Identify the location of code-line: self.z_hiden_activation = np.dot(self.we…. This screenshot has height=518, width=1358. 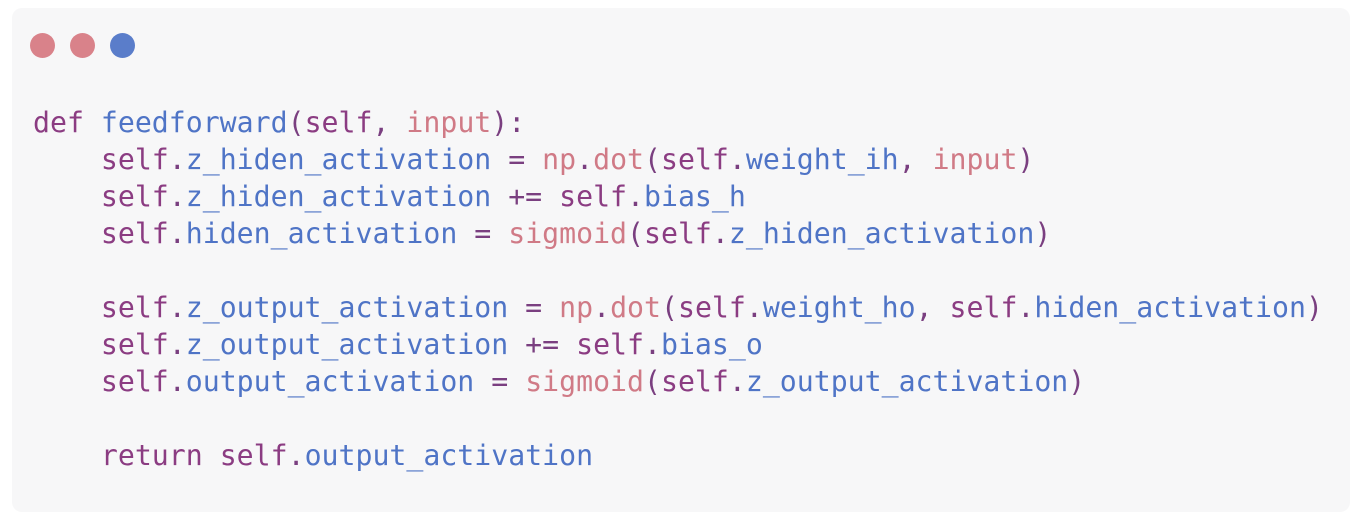
(678, 159).